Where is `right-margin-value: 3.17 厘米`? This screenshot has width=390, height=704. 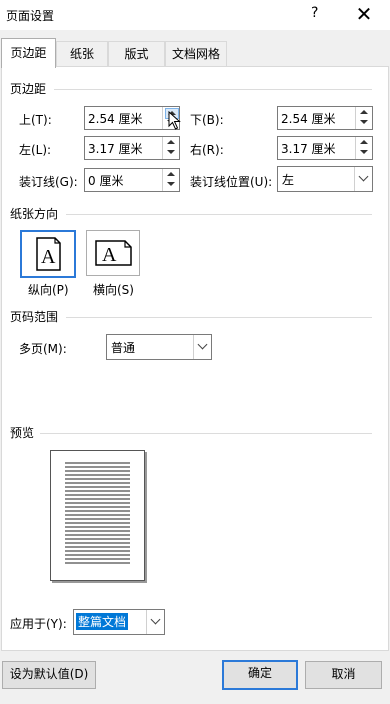
right-margin-value: 3.17 厘米 is located at coordinates (308, 149).